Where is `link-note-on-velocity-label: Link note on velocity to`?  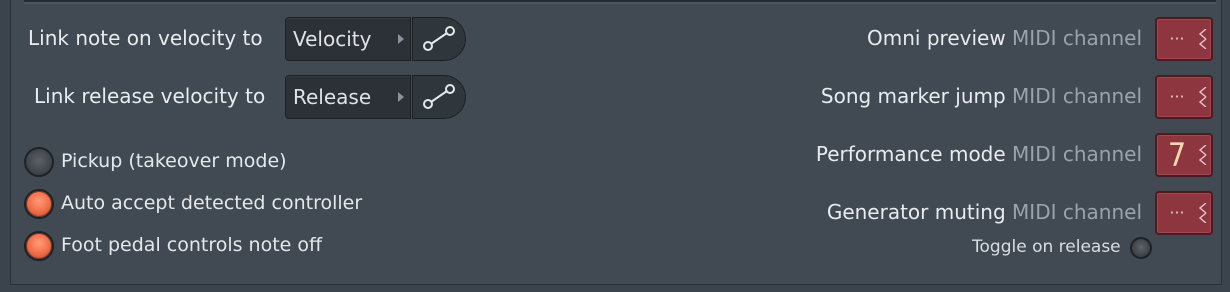 link-note-on-velocity-label: Link note on velocity to is located at coordinates (145, 38).